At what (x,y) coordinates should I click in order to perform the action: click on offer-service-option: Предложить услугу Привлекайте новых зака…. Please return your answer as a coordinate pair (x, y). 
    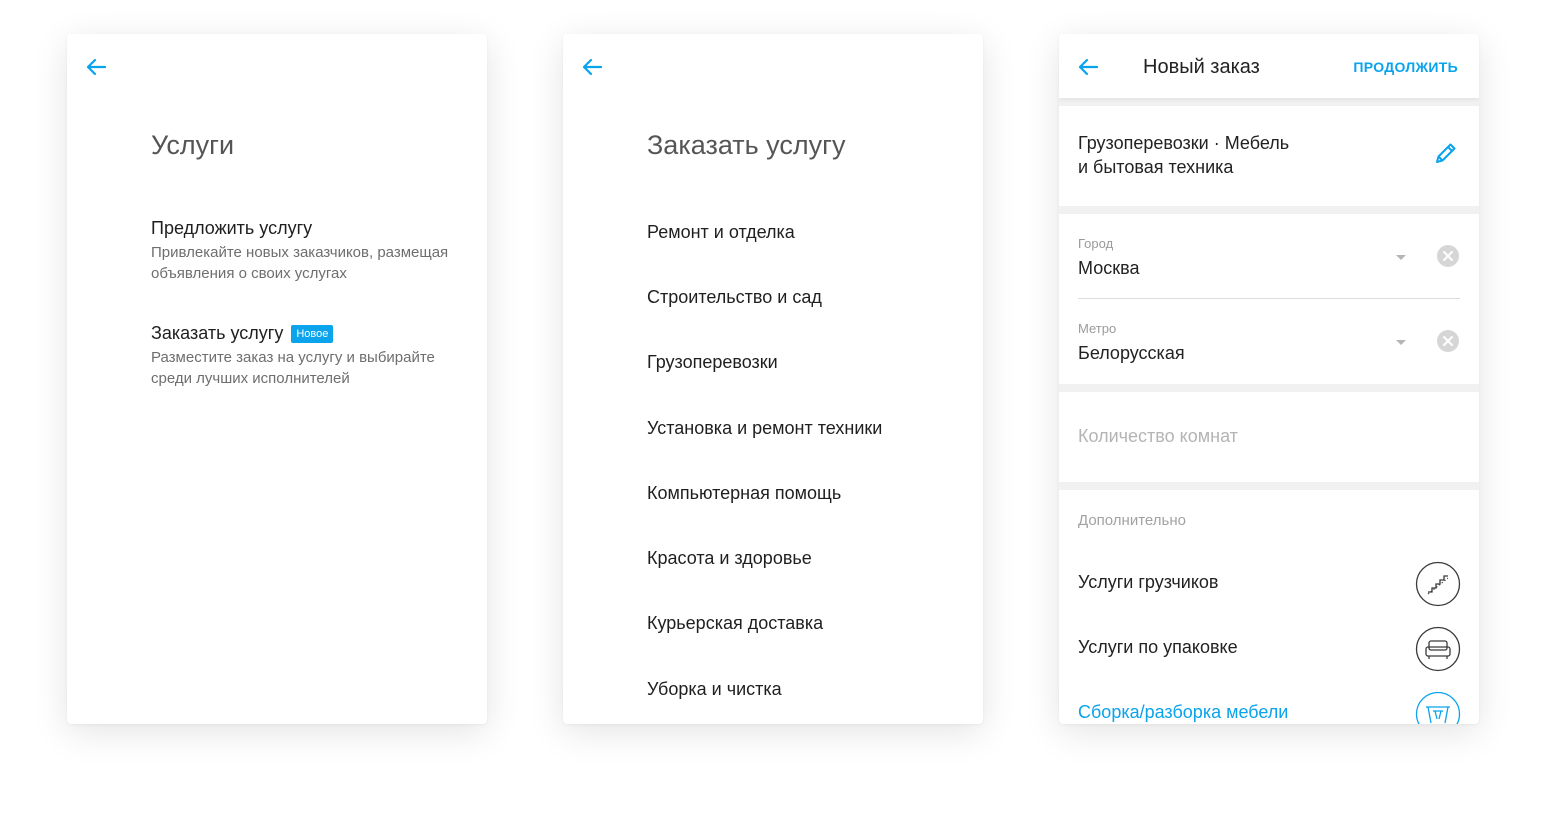
    Looking at the image, I should click on (311, 251).